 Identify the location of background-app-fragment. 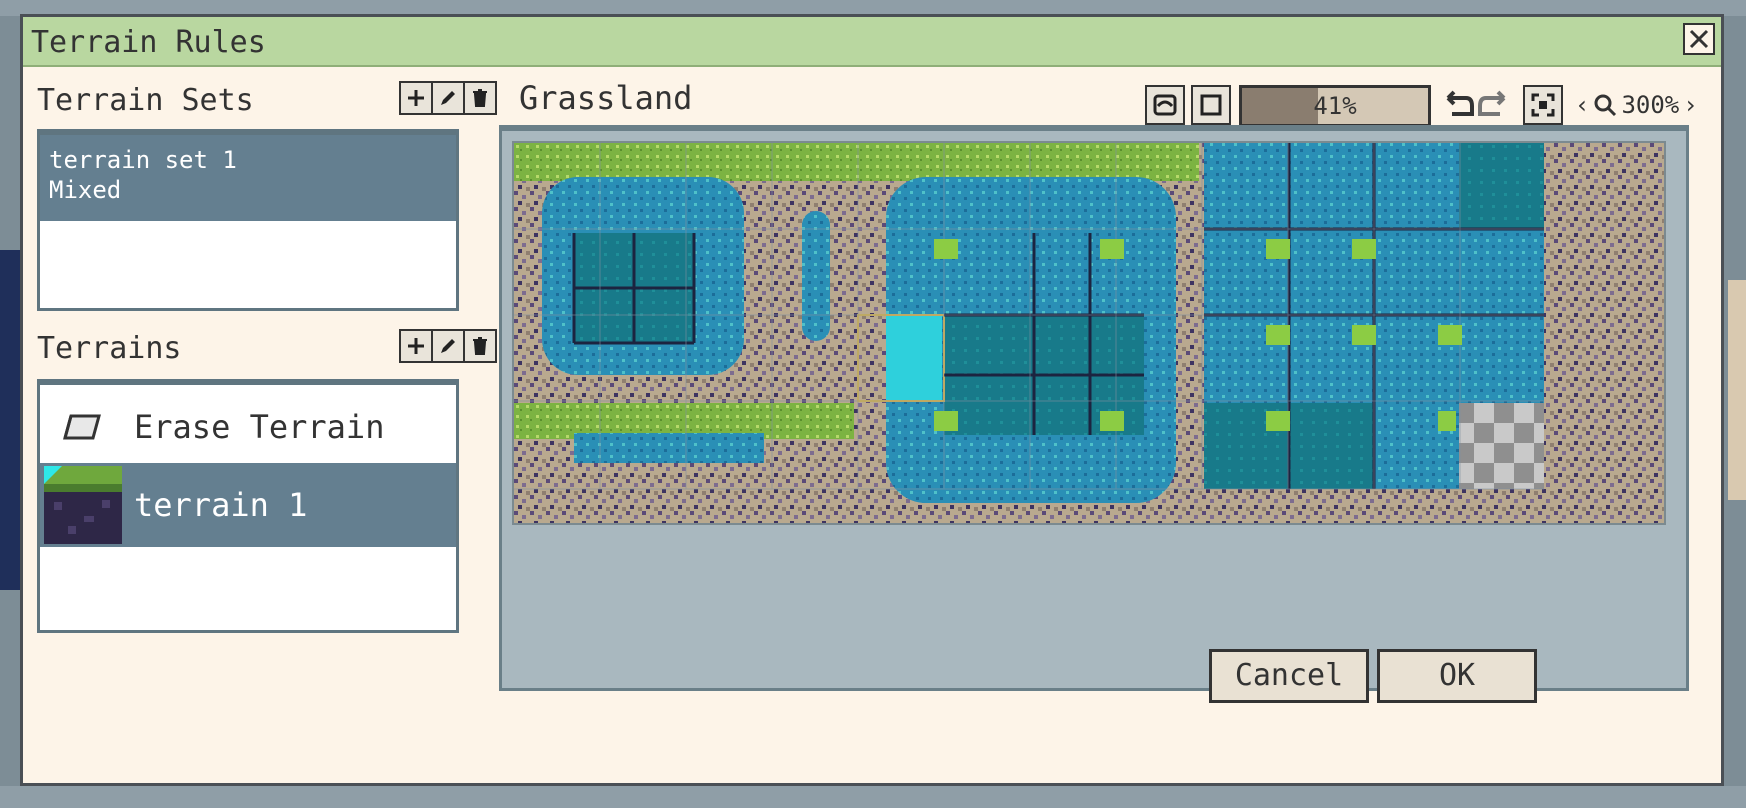
(10, 420).